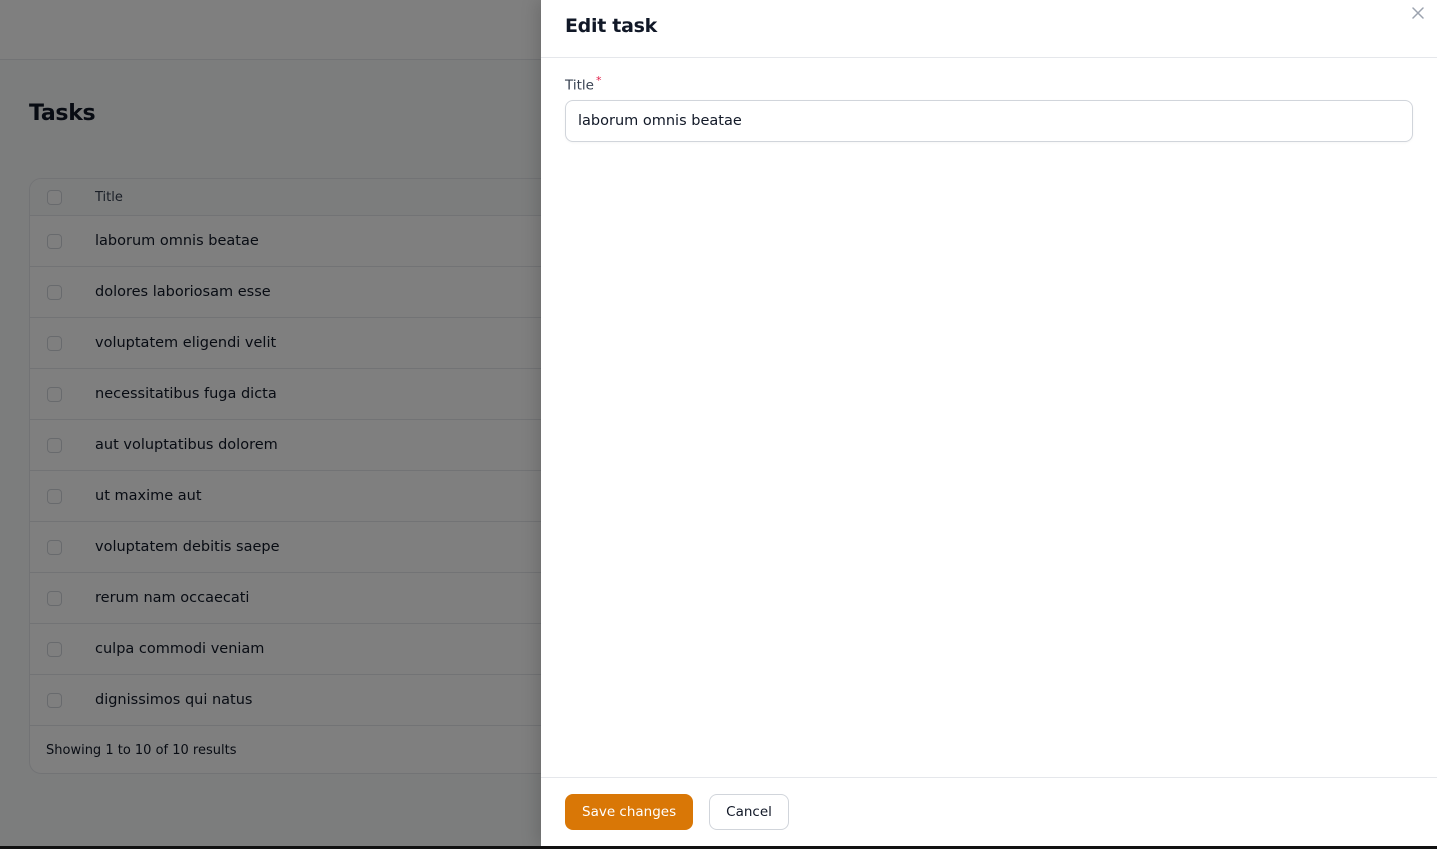  I want to click on cancel-button: Cancel, so click(749, 812).